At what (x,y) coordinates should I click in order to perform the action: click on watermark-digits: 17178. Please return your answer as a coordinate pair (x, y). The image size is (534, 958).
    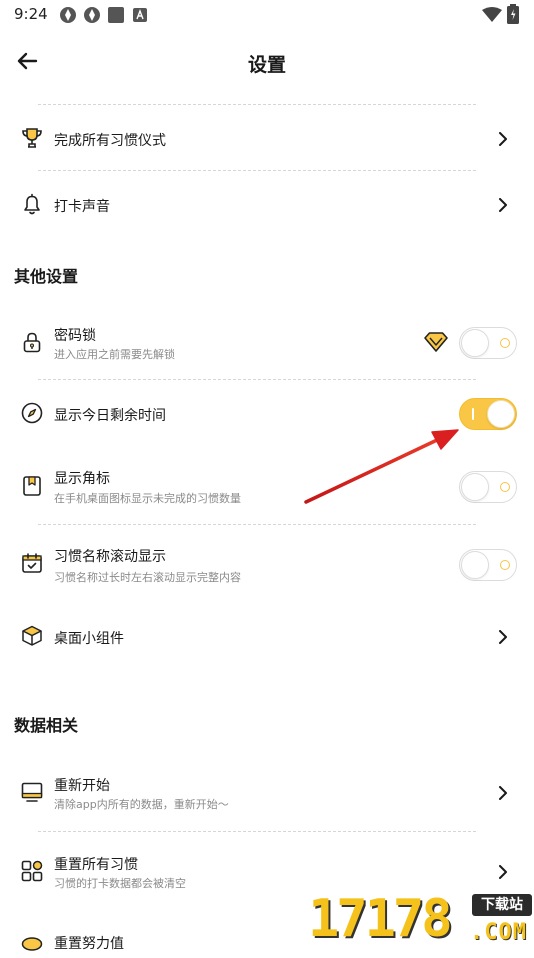
    Looking at the image, I should click on (380, 919).